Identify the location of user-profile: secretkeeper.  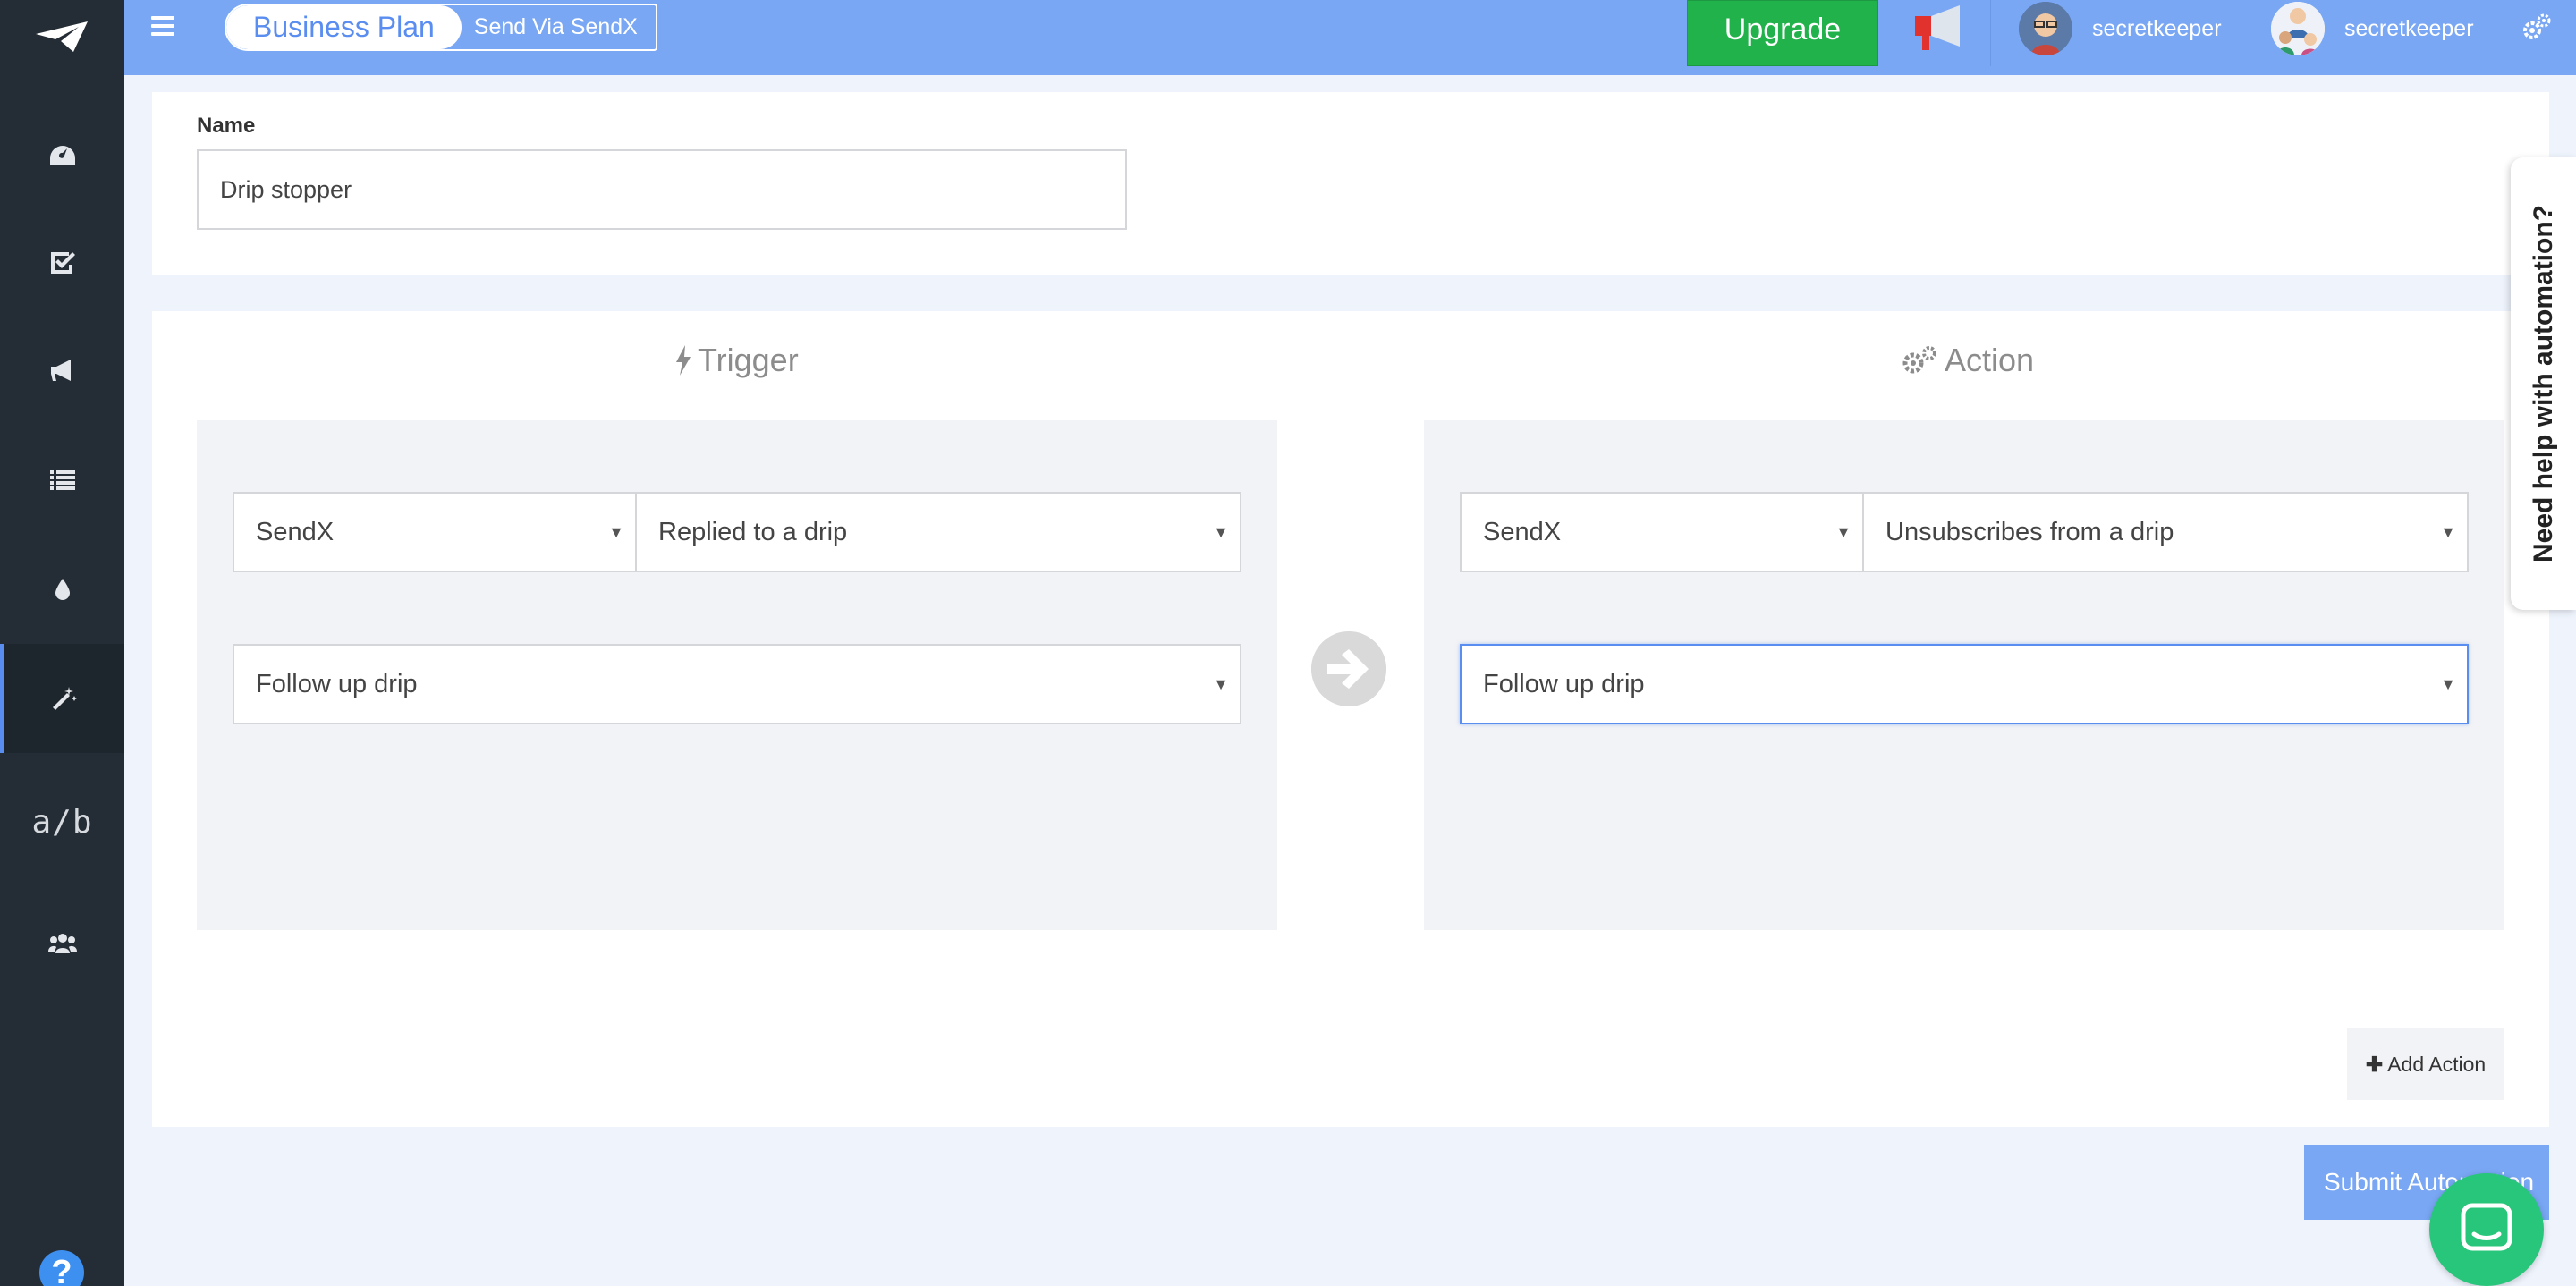
(2120, 28).